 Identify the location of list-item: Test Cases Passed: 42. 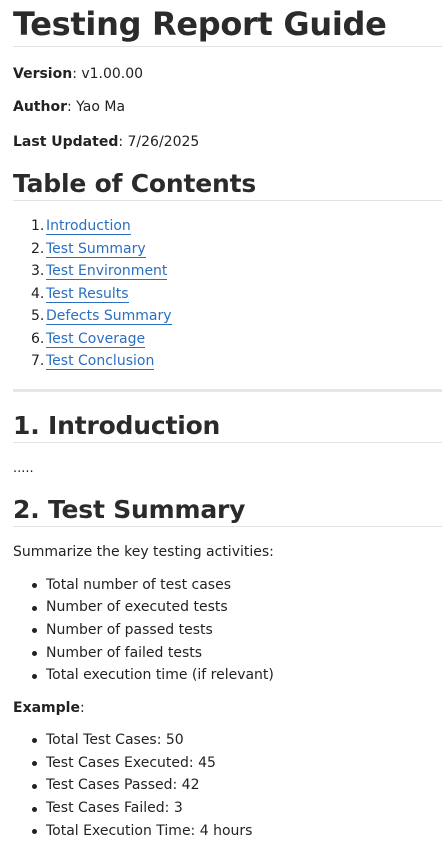
(227, 785).